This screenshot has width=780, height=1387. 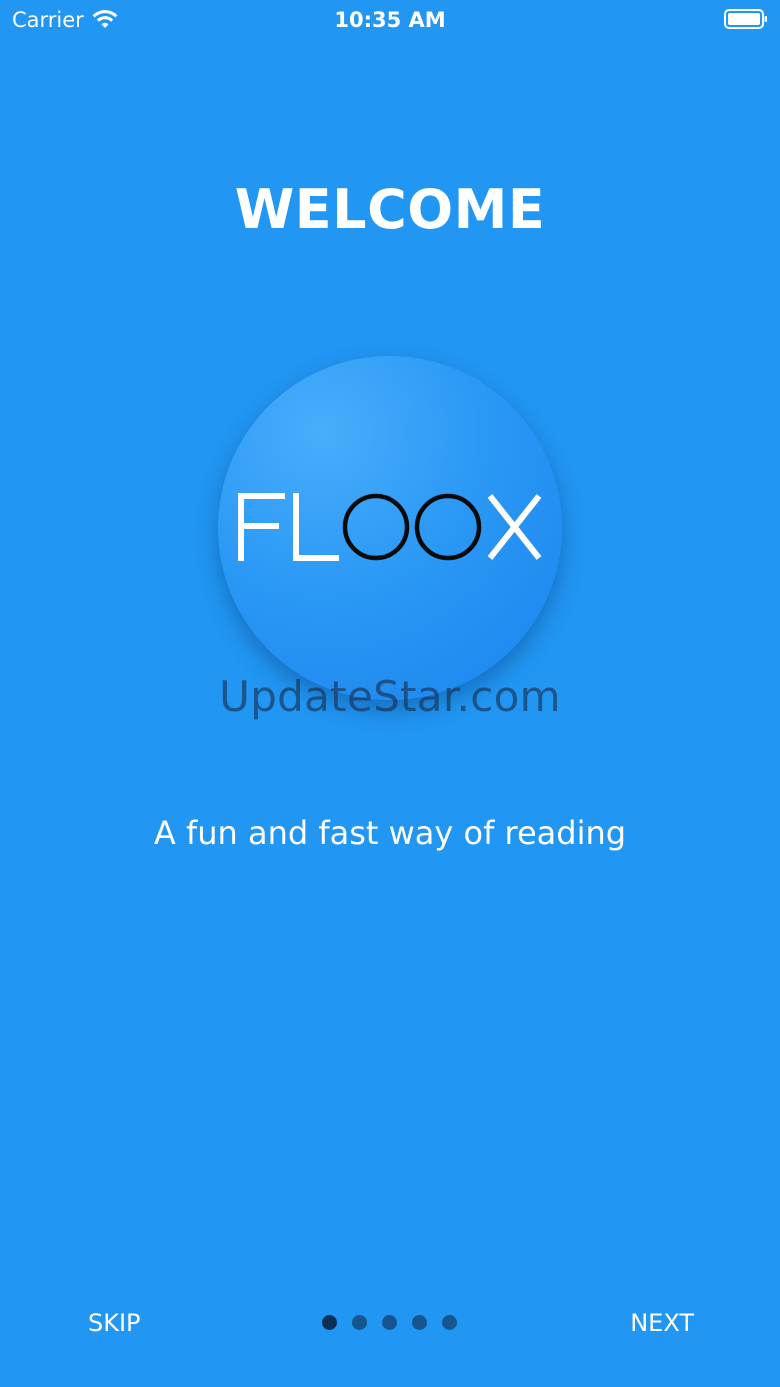 I want to click on onboarding-nav-bar: SKIP NEXT, so click(x=390, y=1325).